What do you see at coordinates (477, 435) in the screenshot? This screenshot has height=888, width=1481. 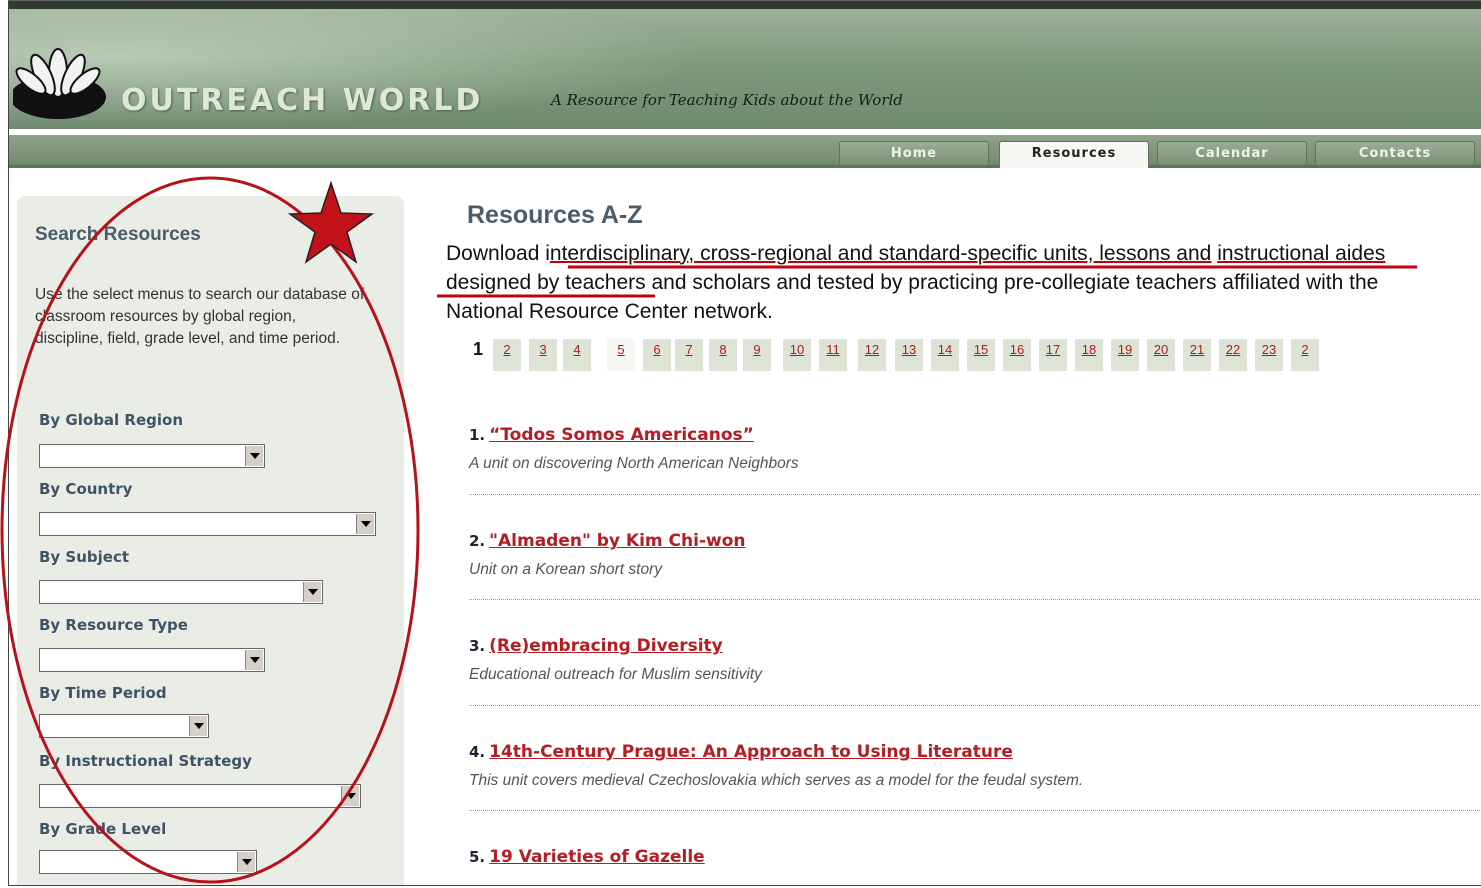 I see `resource-number: 1.` at bounding box center [477, 435].